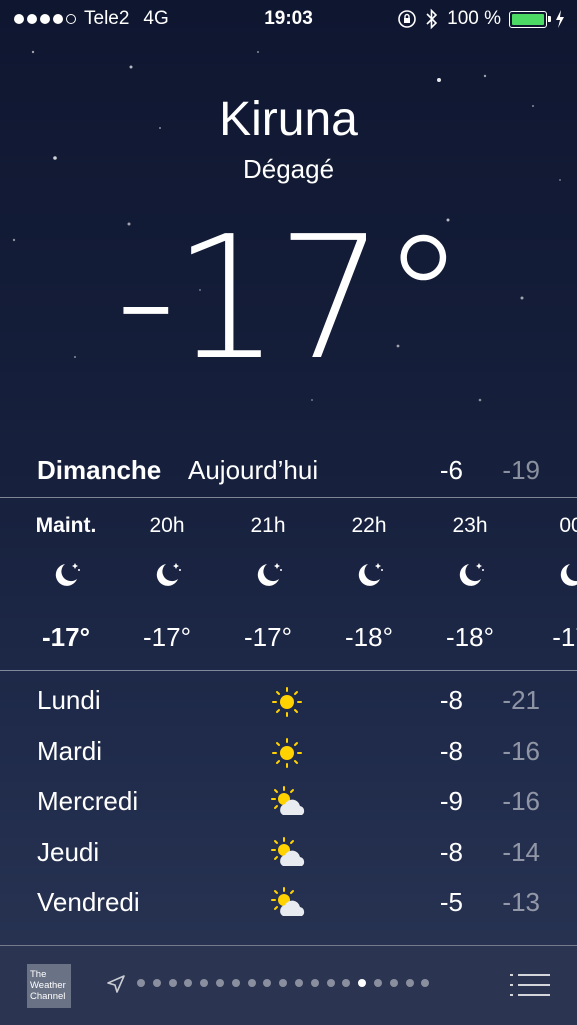 This screenshot has width=577, height=1025. I want to click on page-dot-active, so click(362, 983).